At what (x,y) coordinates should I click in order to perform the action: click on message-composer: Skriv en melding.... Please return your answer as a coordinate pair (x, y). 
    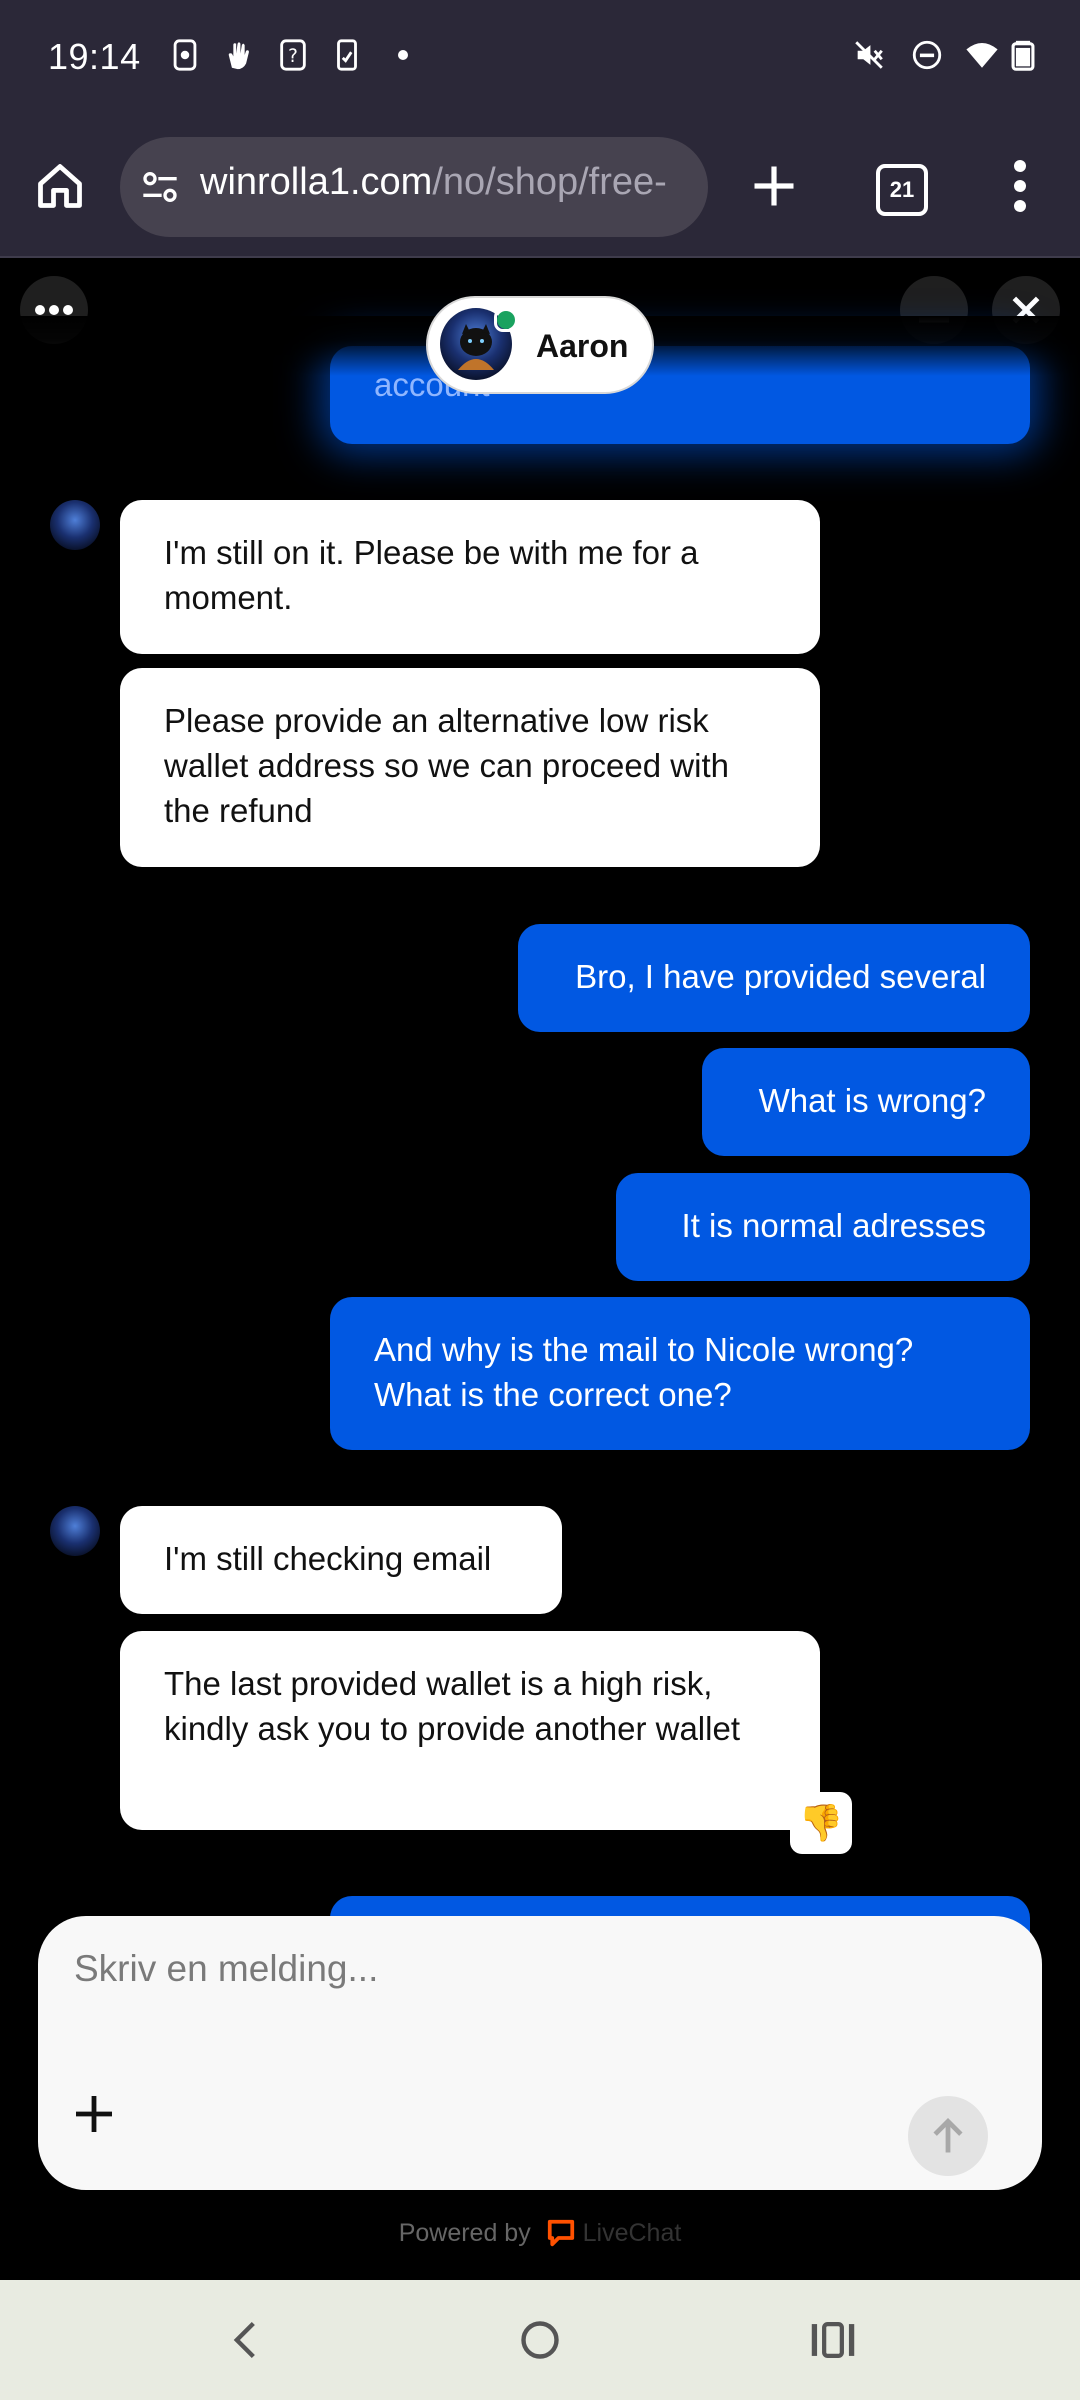
    Looking at the image, I should click on (540, 2053).